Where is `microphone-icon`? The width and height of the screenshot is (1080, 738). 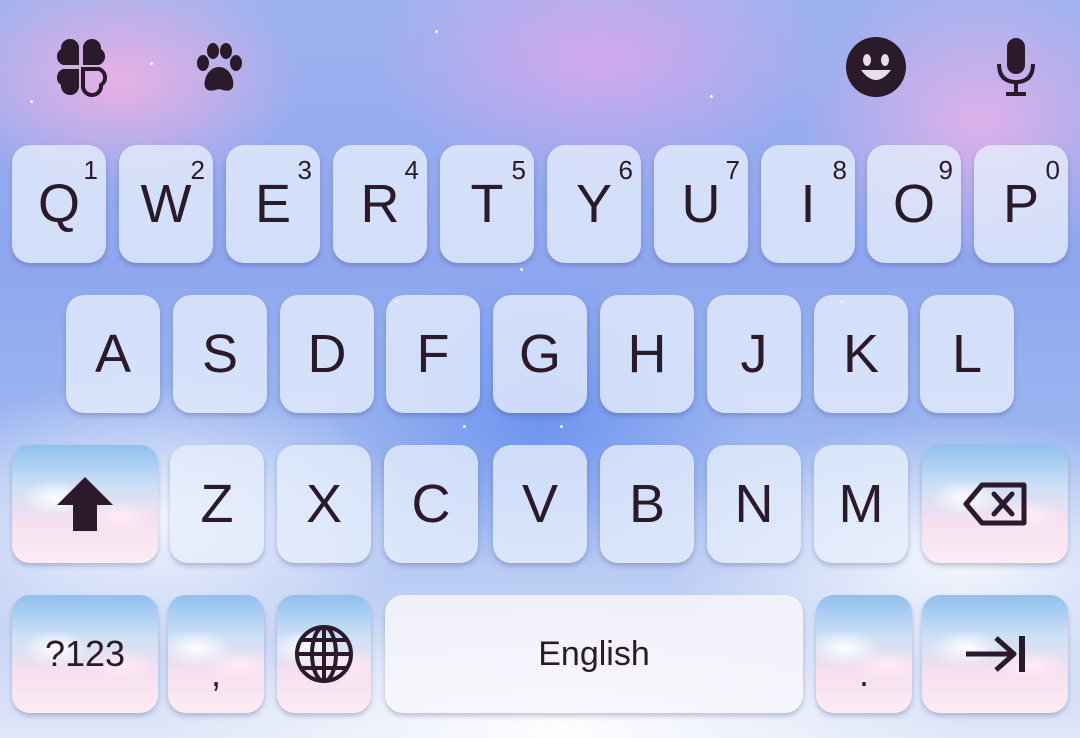
microphone-icon is located at coordinates (1016, 67).